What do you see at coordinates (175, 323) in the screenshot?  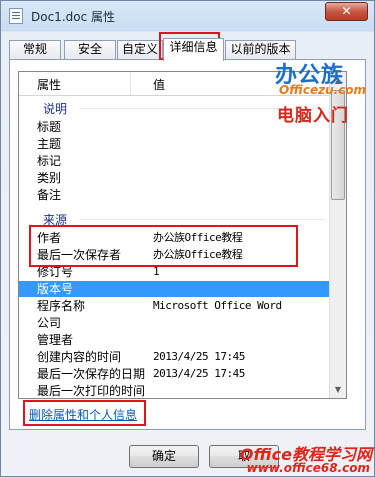 I see `list-item: 公司` at bounding box center [175, 323].